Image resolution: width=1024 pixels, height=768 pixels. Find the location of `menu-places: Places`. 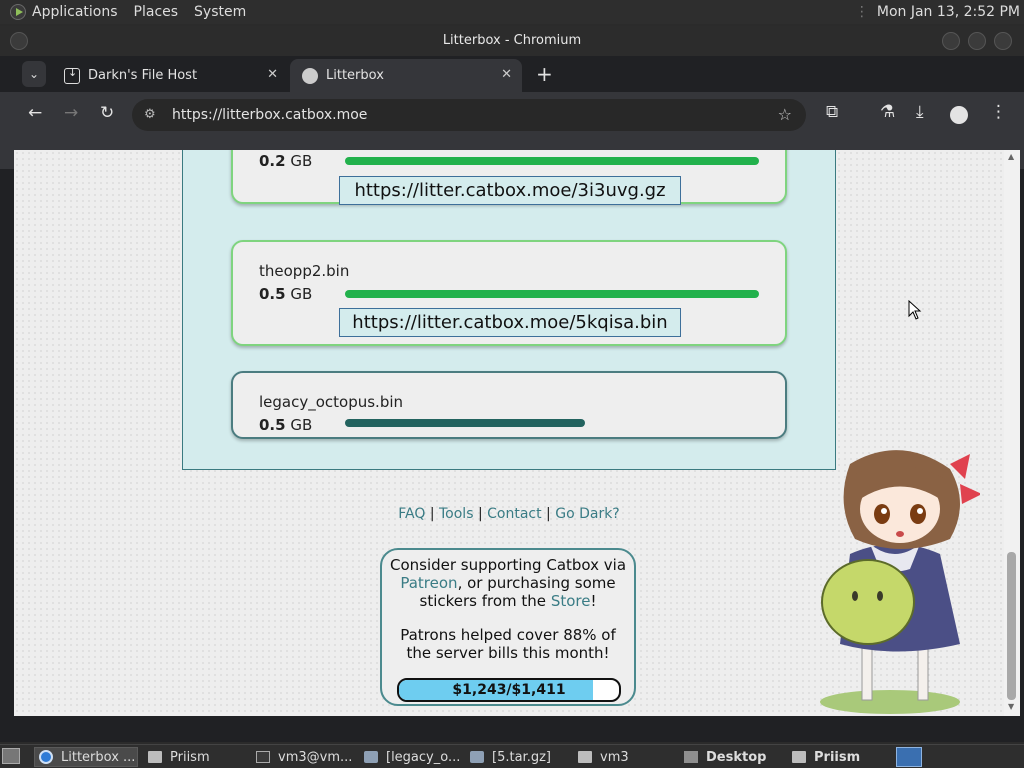

menu-places: Places is located at coordinates (156, 12).